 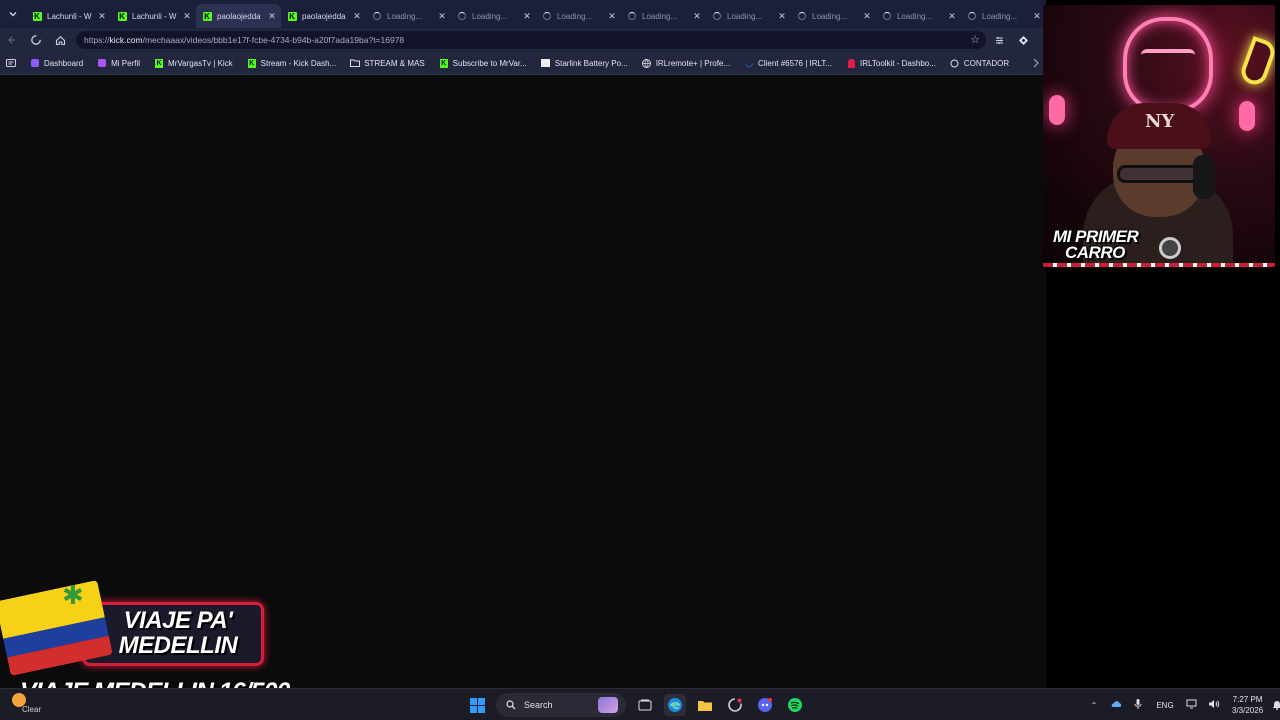 What do you see at coordinates (1138, 705) in the screenshot?
I see `microphone-icon` at bounding box center [1138, 705].